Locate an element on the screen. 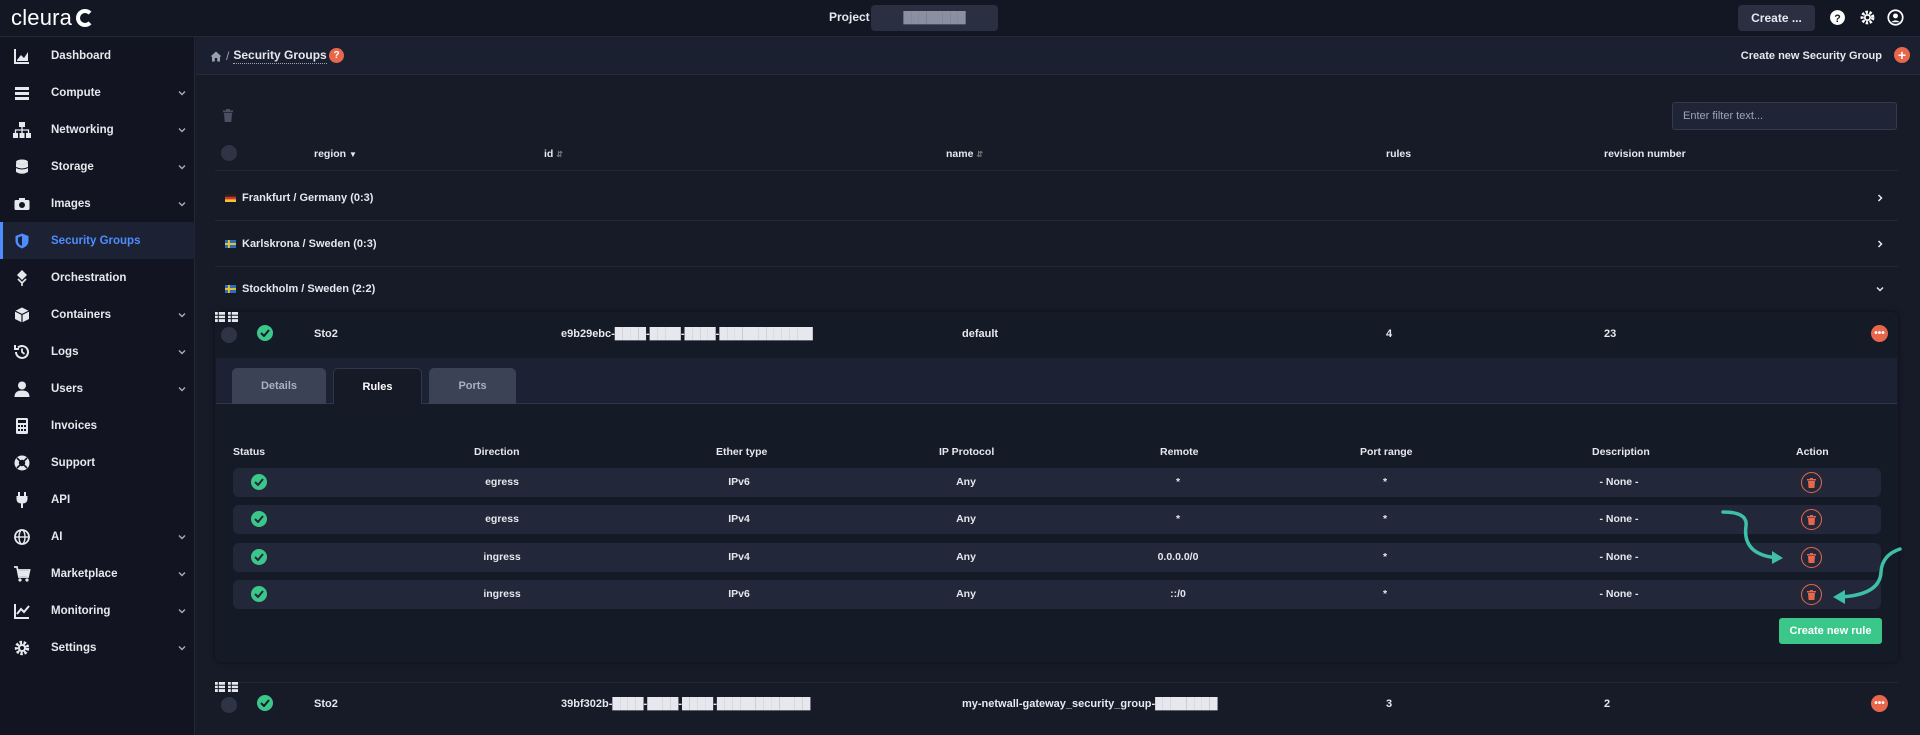 The height and width of the screenshot is (735, 1920). delete-rule-button is located at coordinates (1811, 482).